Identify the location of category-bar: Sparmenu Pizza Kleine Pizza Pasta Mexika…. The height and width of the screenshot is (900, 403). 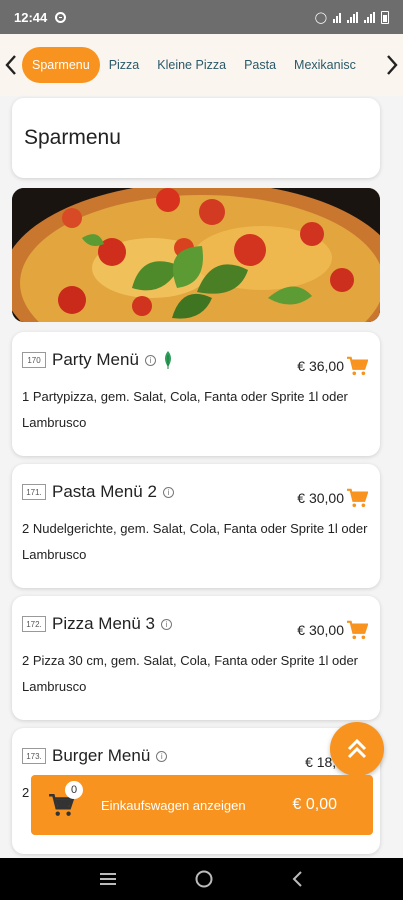
(201, 65).